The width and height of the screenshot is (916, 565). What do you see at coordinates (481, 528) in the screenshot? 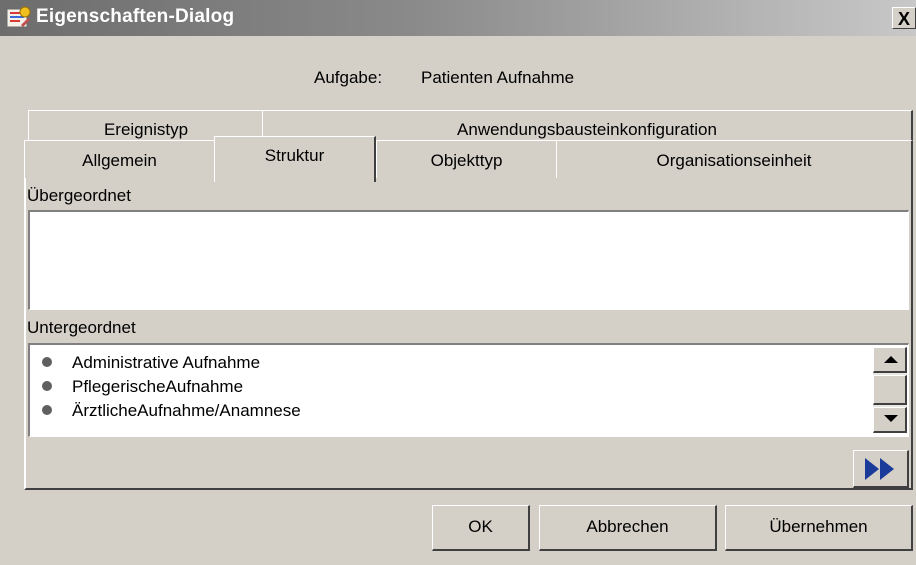
I see `ok-button: OK` at bounding box center [481, 528].